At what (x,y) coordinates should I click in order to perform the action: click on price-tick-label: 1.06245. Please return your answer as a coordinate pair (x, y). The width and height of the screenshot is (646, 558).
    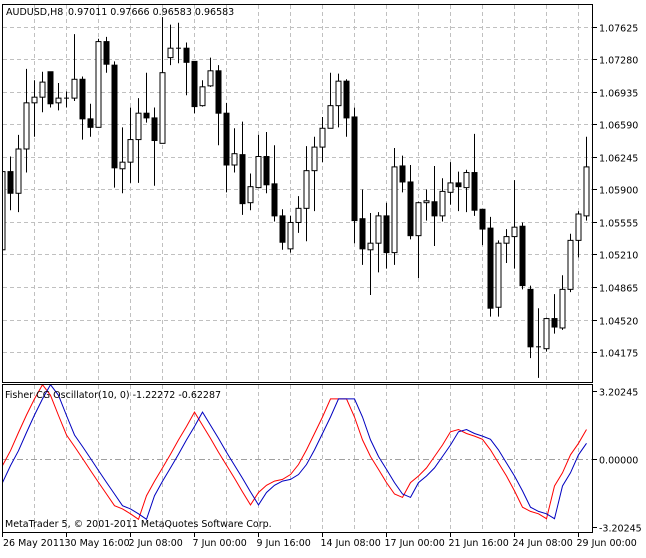
    Looking at the image, I should click on (618, 159).